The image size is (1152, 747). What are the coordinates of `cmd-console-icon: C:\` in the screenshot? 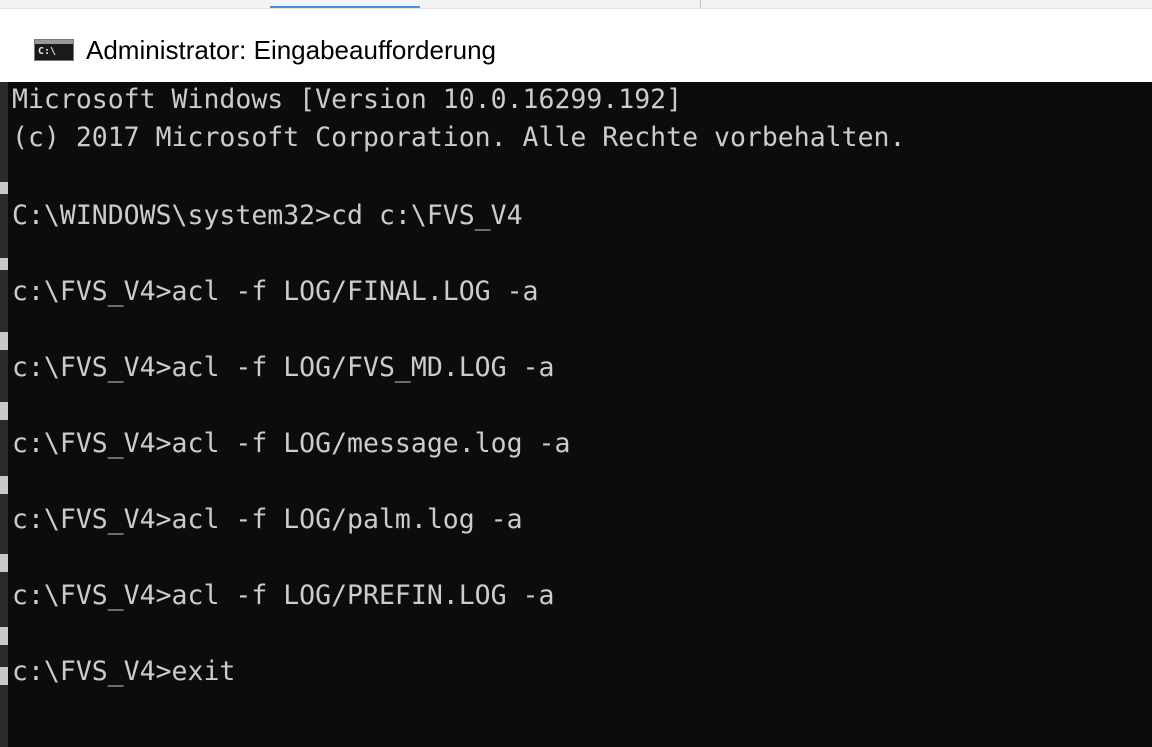 It's located at (54, 50).